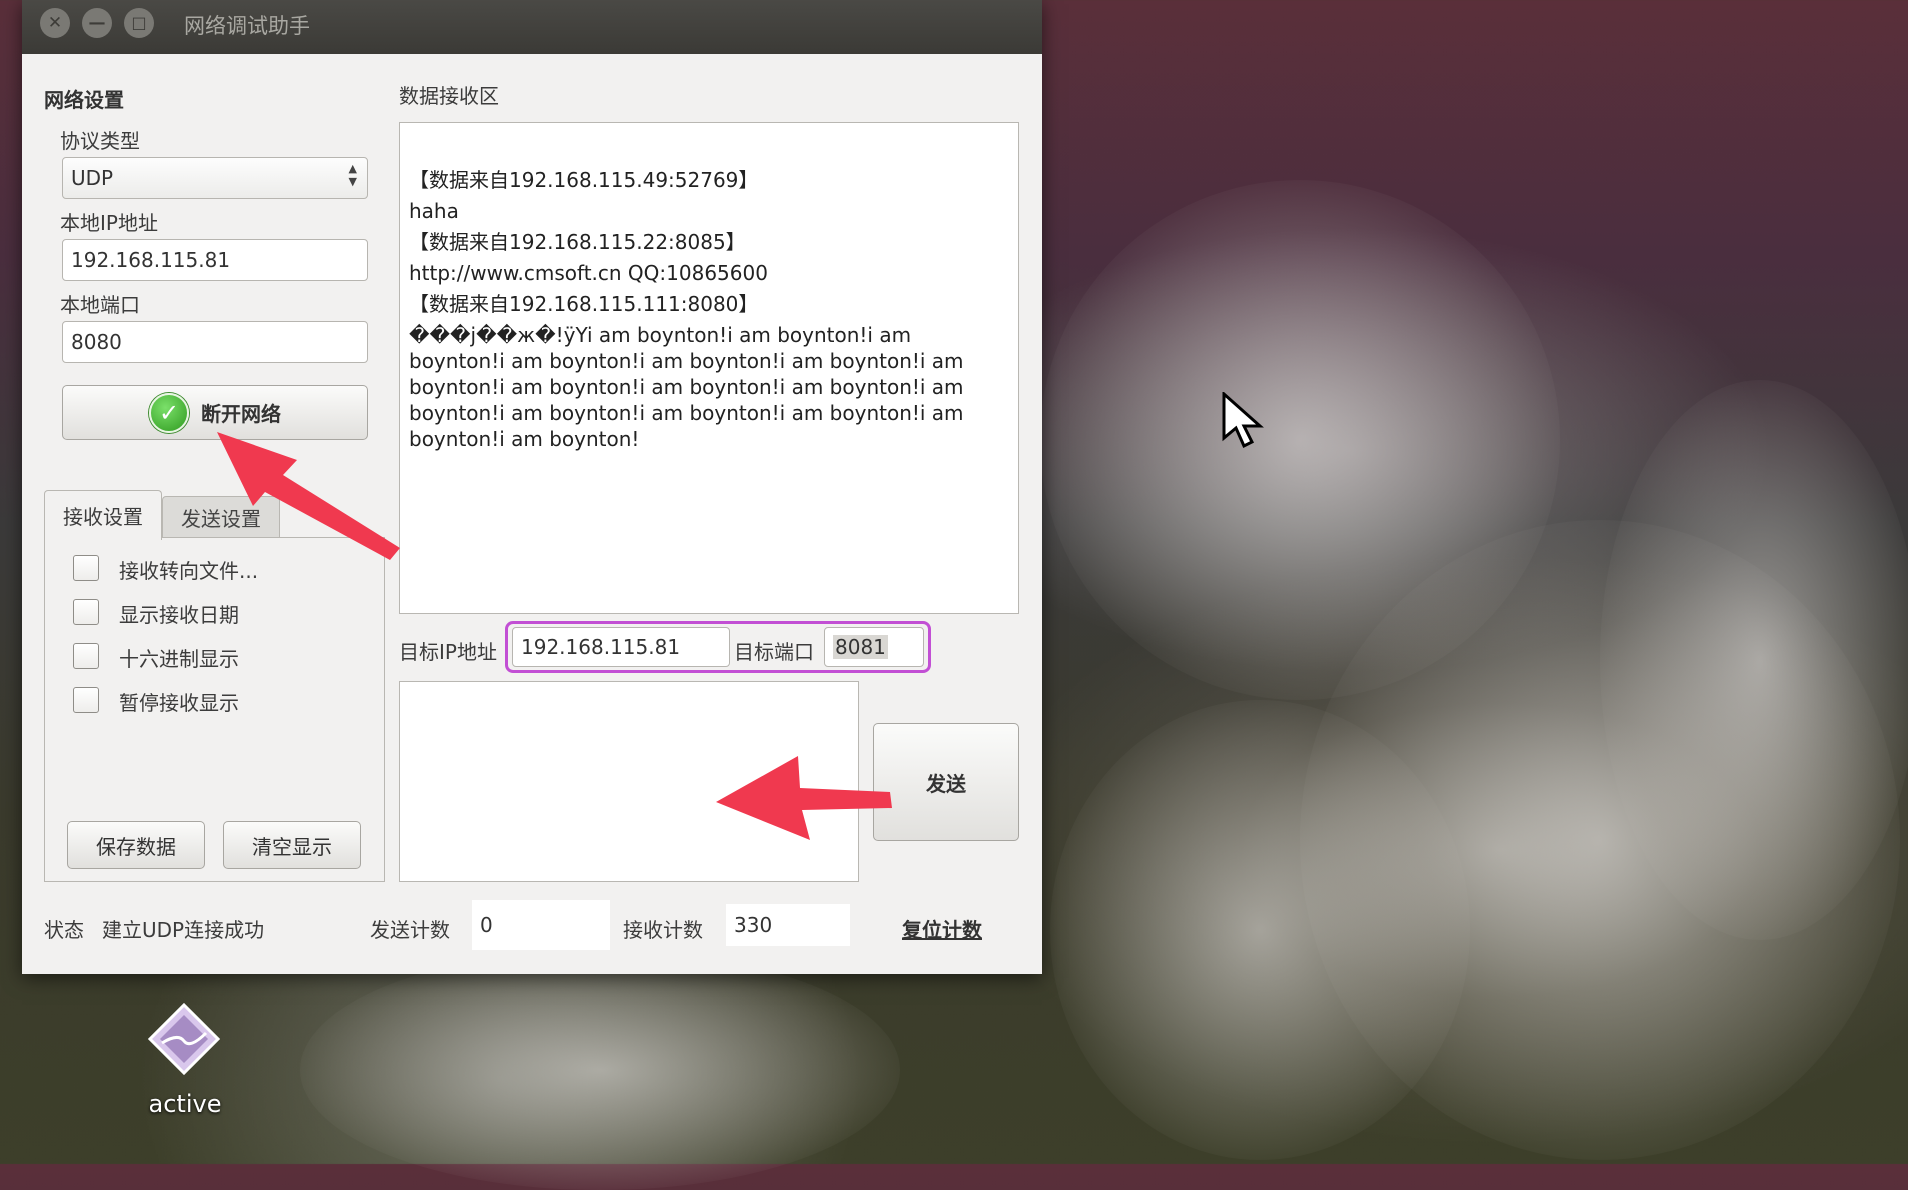  I want to click on protocol-select: UDP ▲ ▼, so click(215, 178).